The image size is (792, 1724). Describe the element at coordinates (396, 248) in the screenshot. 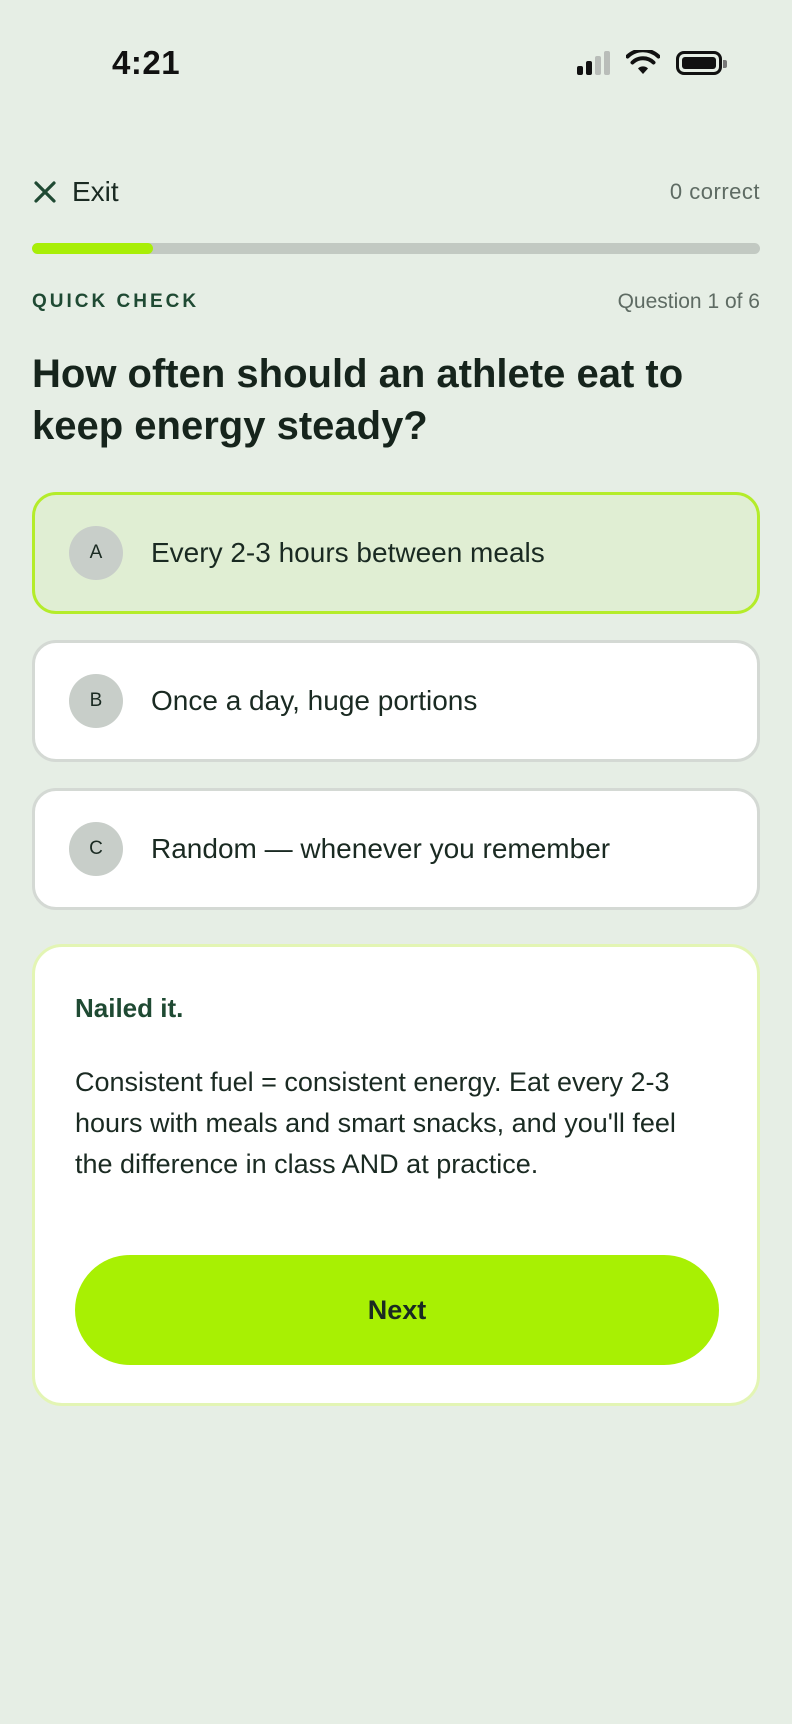

I see `quiz-progress-bar` at that location.